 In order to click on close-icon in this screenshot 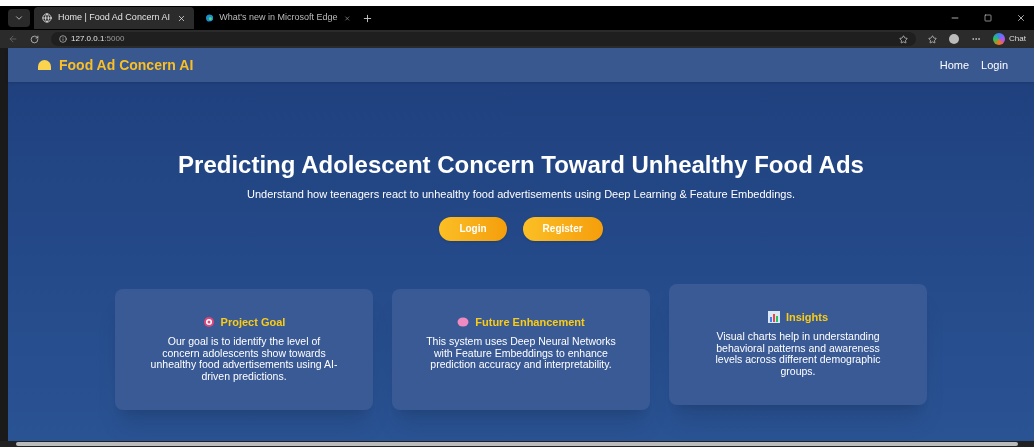, I will do `click(181, 18)`.